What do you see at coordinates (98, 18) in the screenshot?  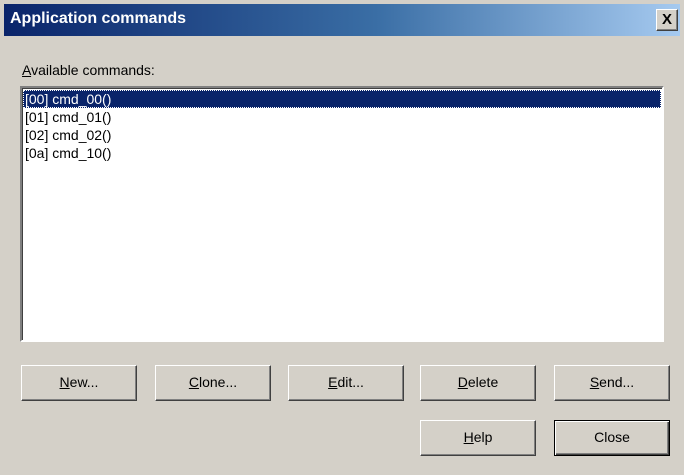 I see `window-title: Application commands` at bounding box center [98, 18].